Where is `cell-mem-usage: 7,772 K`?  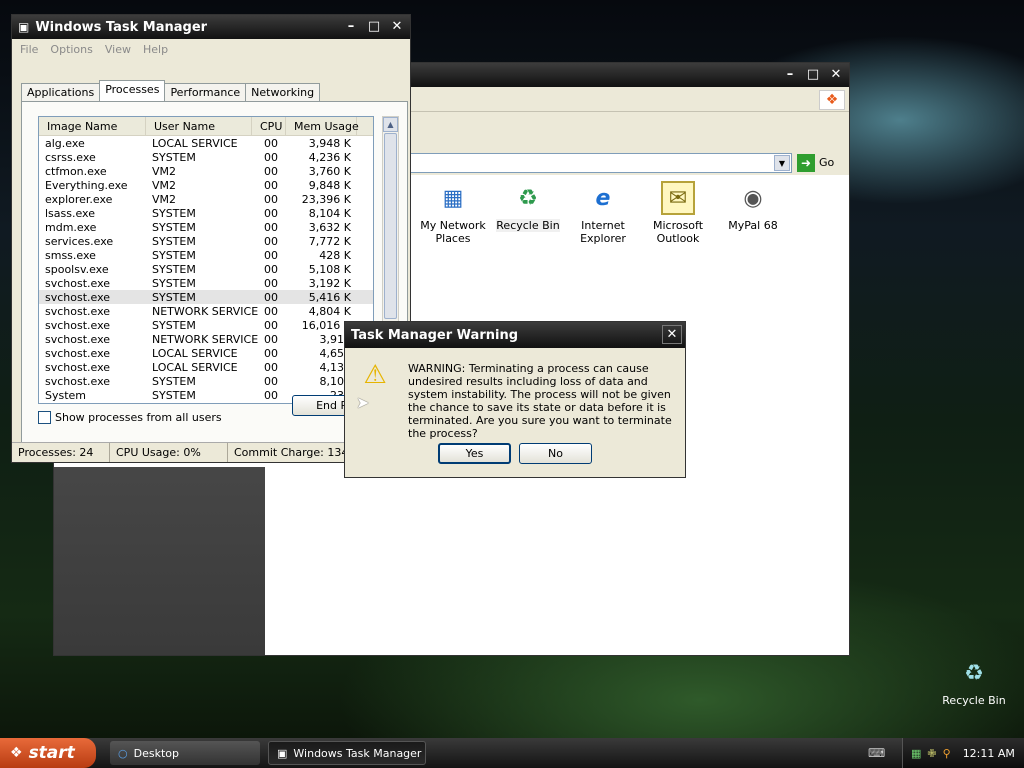
cell-mem-usage: 7,772 K is located at coordinates (329, 241).